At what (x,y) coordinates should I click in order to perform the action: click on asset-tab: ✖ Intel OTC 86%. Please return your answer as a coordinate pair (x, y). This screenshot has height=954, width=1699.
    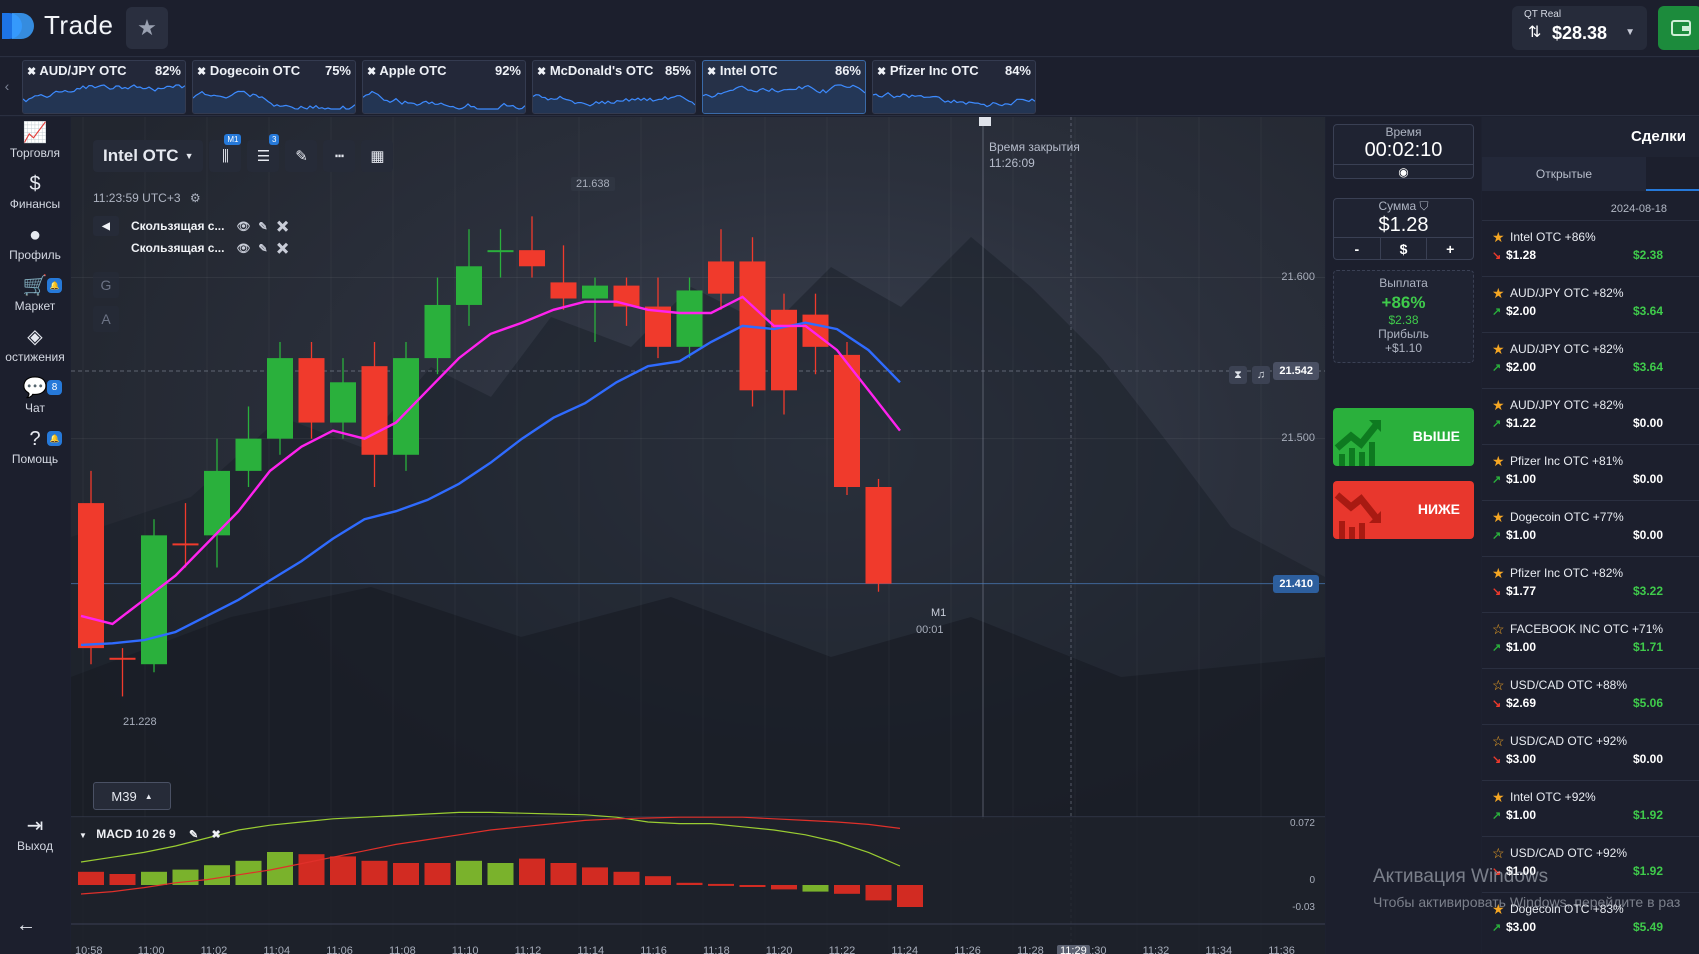
    Looking at the image, I should click on (784, 87).